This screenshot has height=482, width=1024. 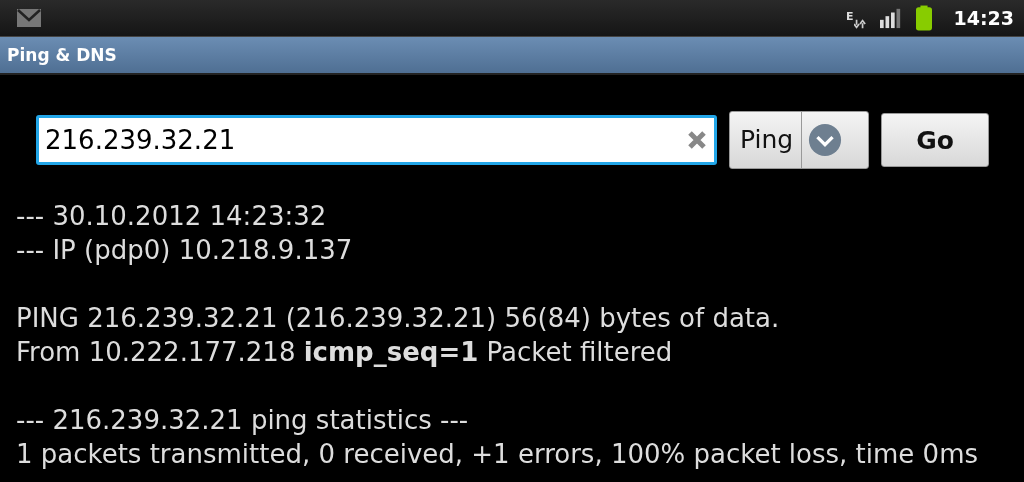 What do you see at coordinates (171, 216) in the screenshot?
I see `output-line: --- 30.10.2012 14:23:32` at bounding box center [171, 216].